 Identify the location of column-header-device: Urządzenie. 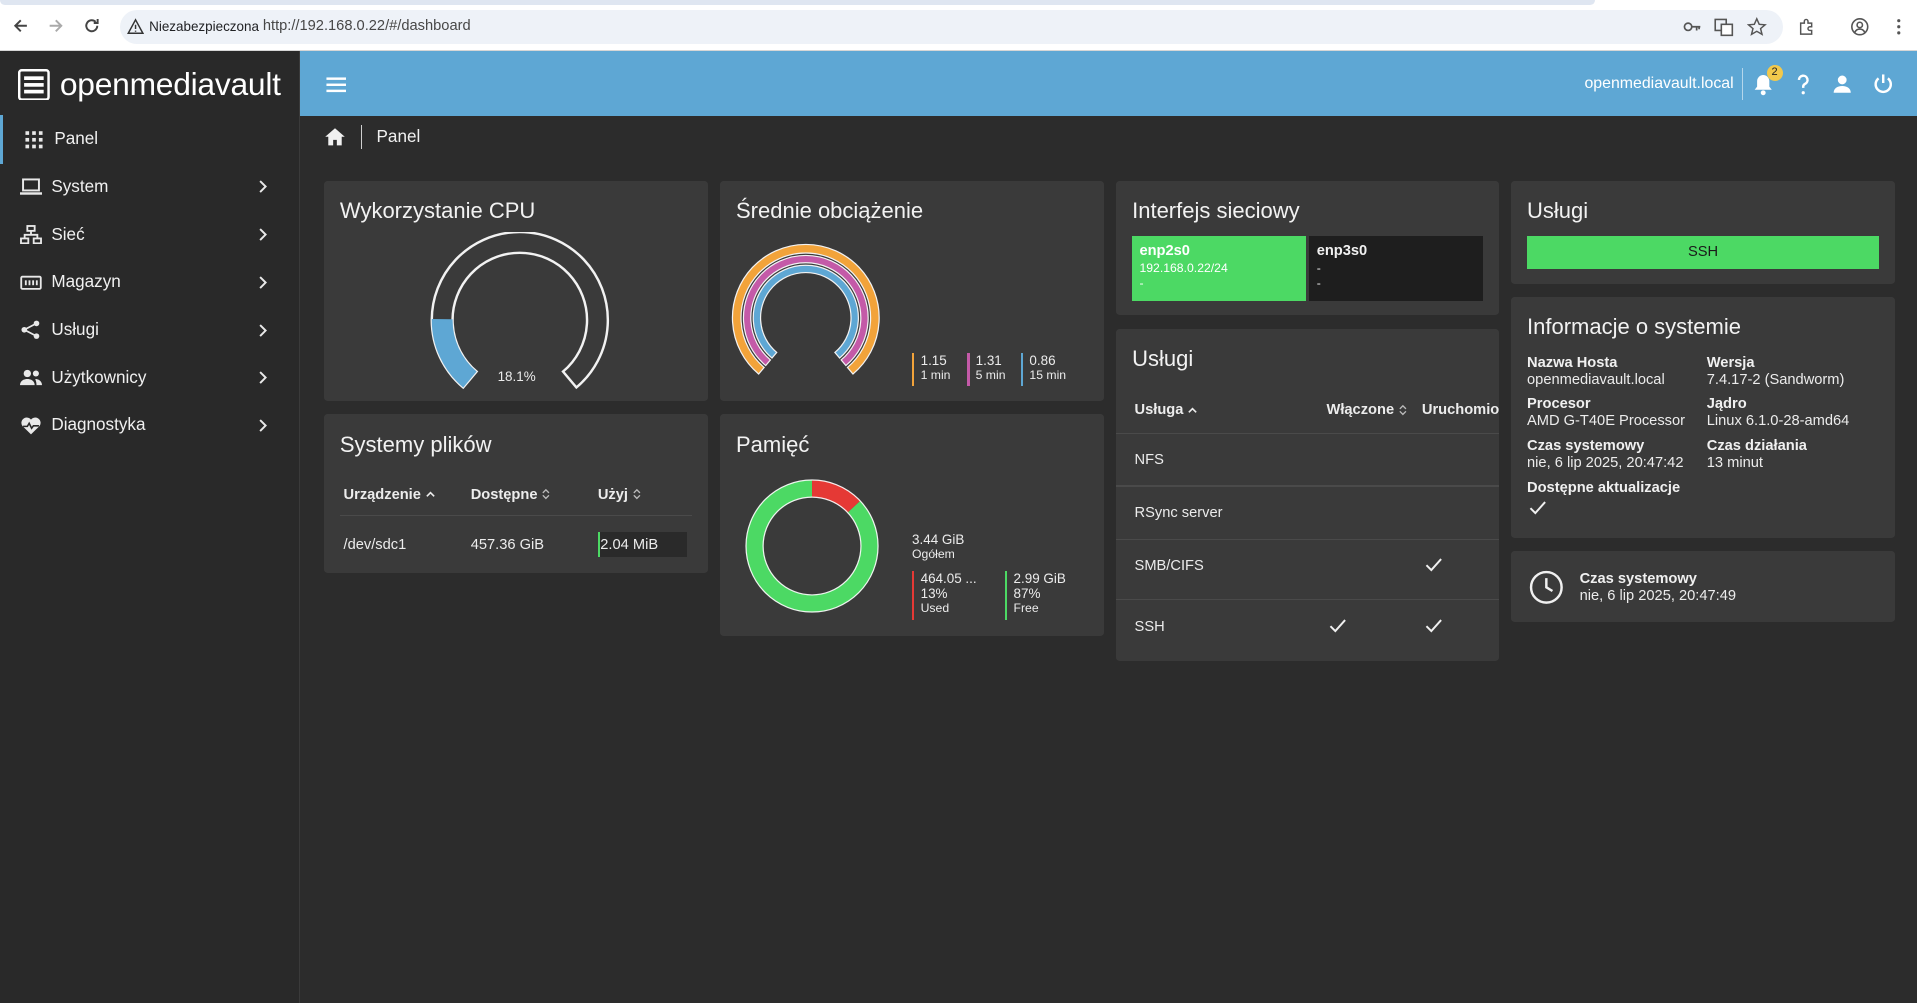
(390, 495).